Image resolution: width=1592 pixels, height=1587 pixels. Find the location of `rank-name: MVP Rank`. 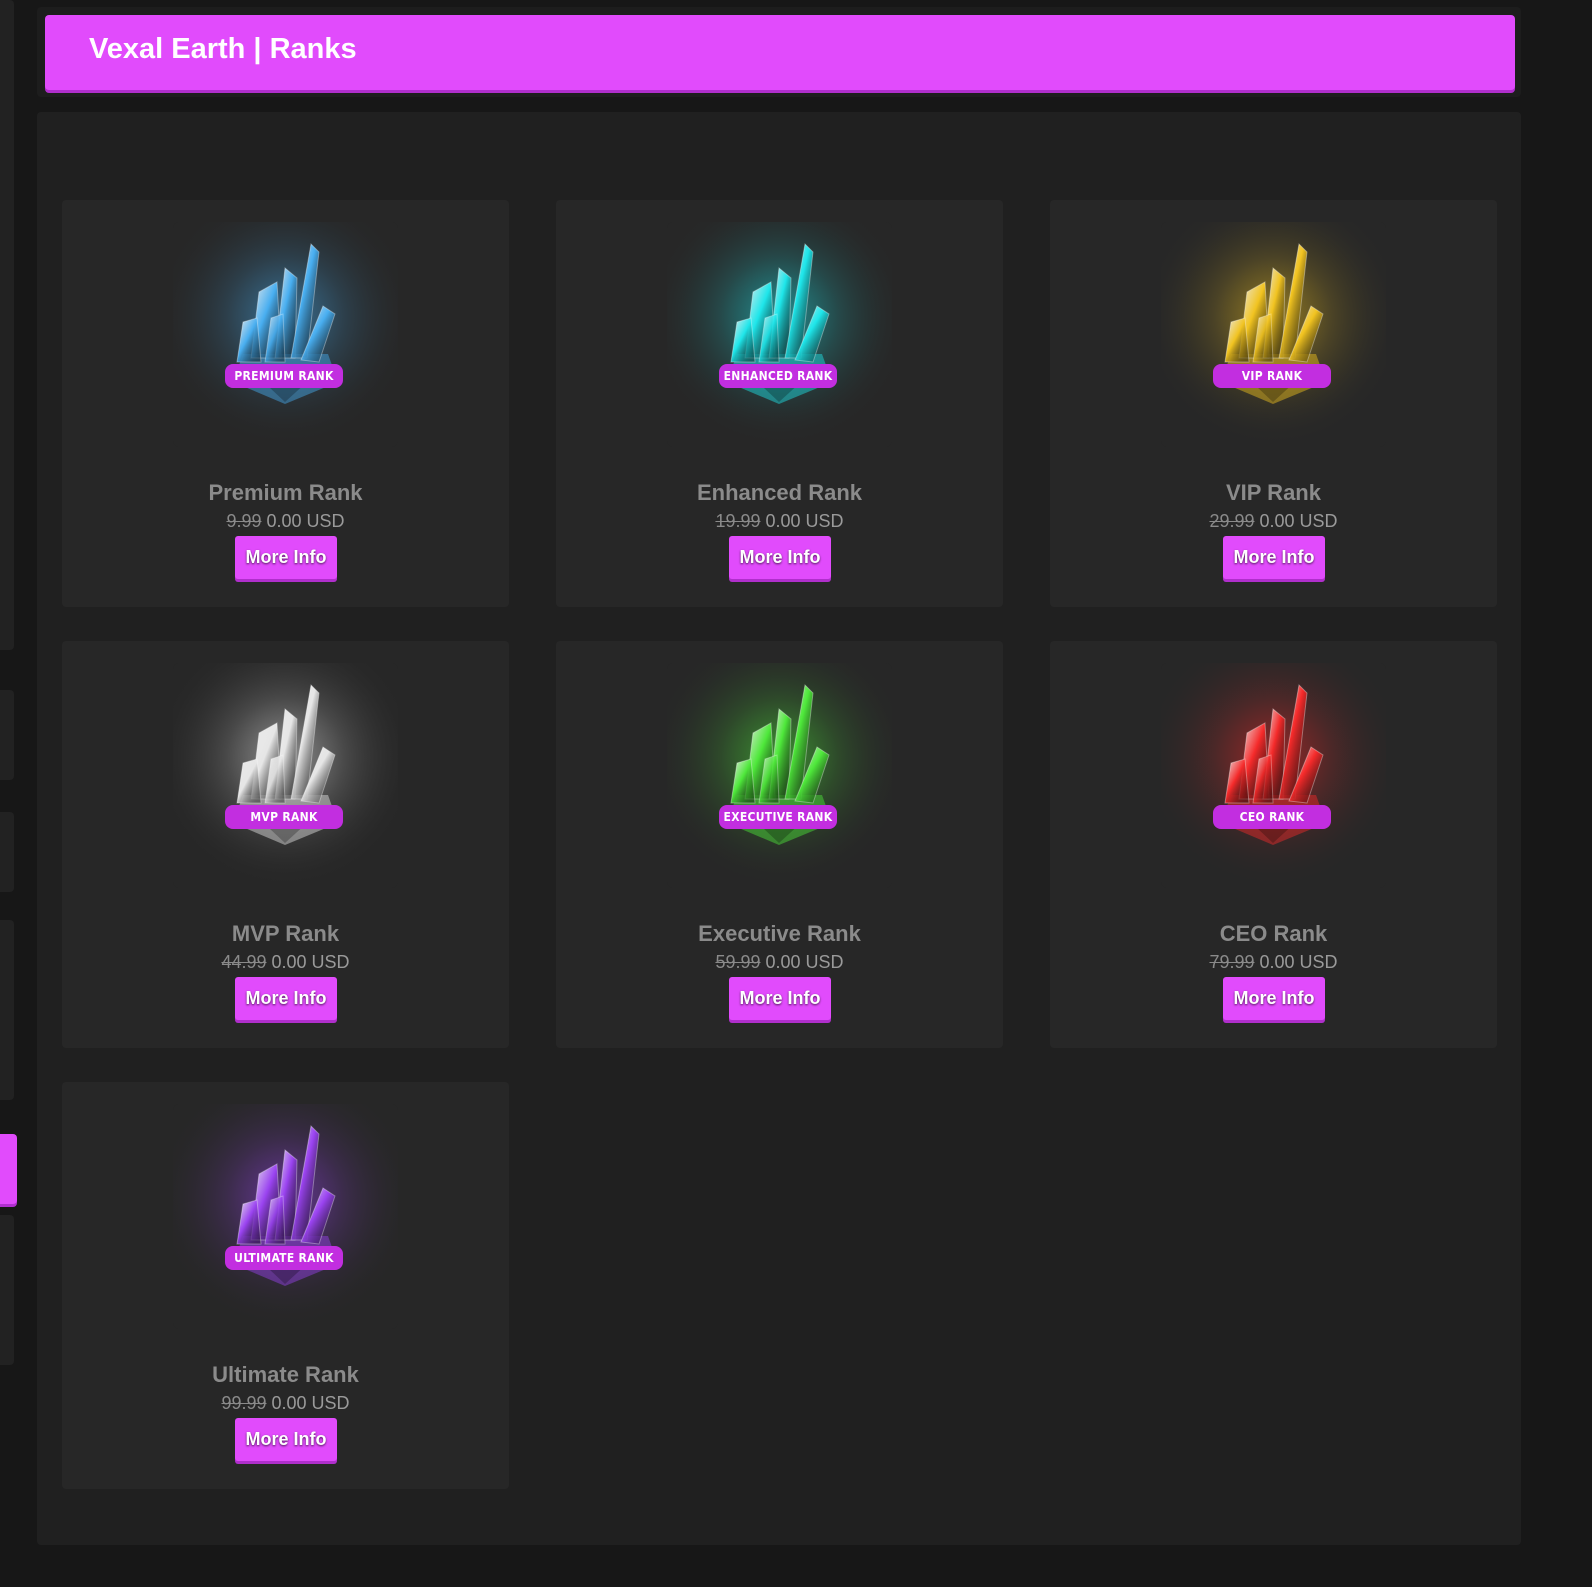

rank-name: MVP Rank is located at coordinates (285, 933).